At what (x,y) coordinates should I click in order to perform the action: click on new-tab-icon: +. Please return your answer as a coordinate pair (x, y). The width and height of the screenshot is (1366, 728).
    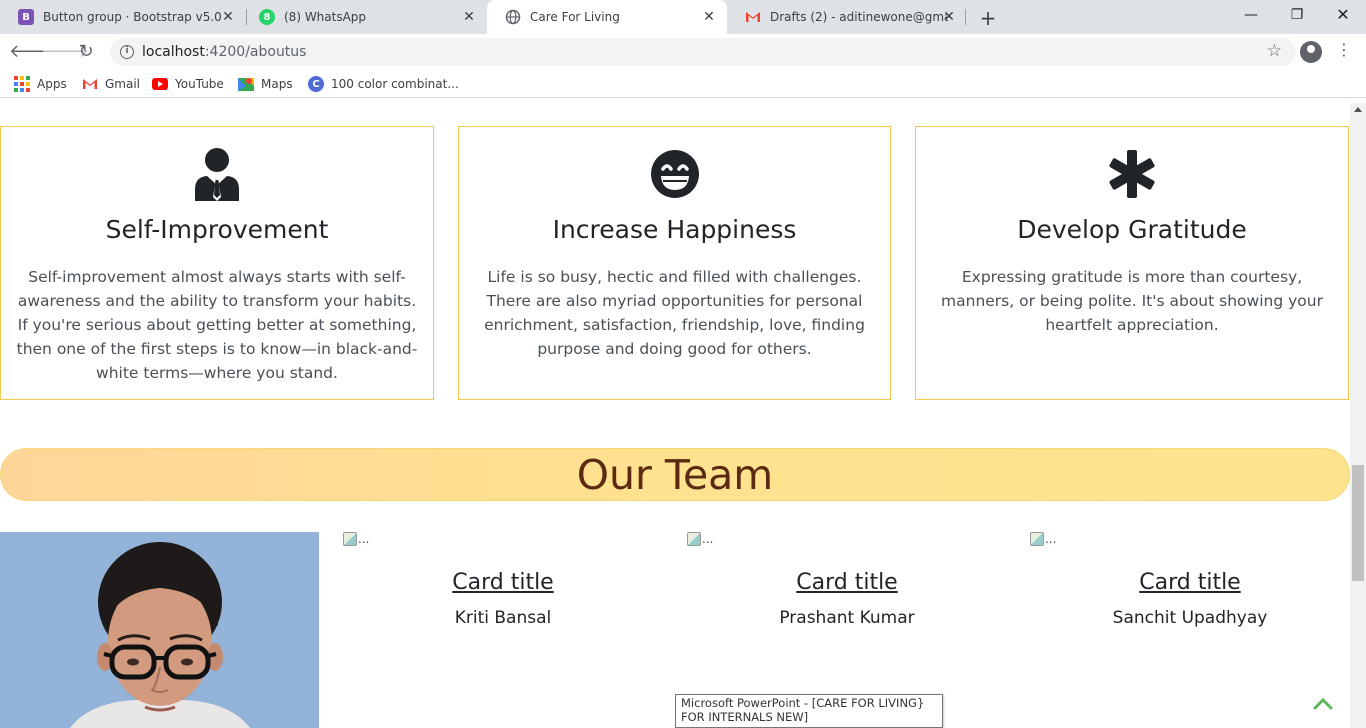
    Looking at the image, I should click on (988, 18).